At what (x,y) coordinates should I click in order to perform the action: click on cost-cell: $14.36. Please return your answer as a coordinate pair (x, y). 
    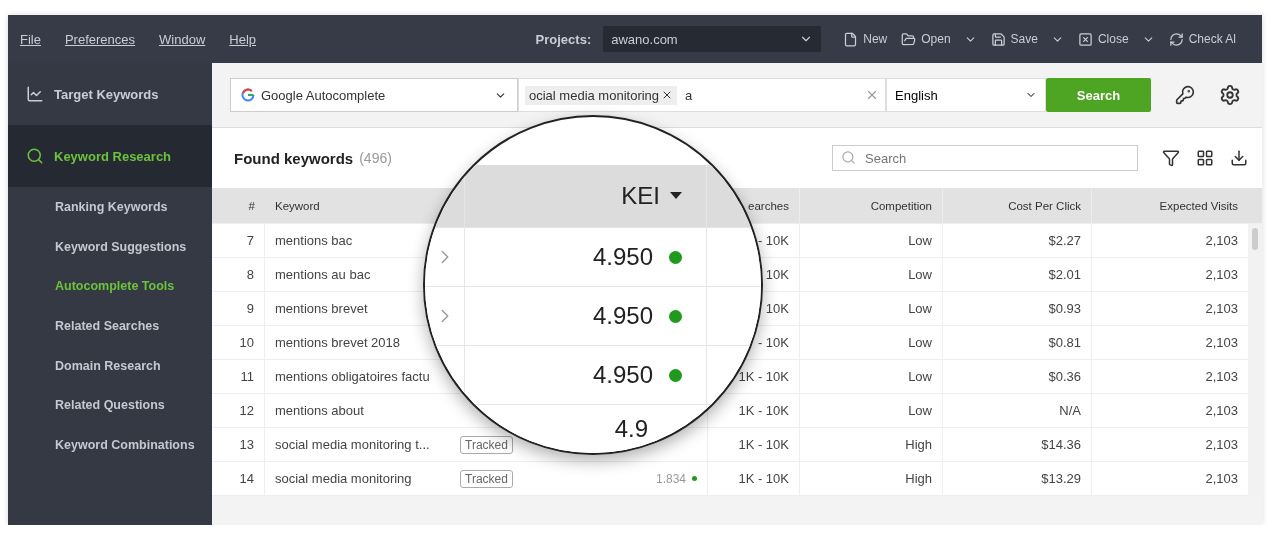
    Looking at the image, I should click on (1061, 444).